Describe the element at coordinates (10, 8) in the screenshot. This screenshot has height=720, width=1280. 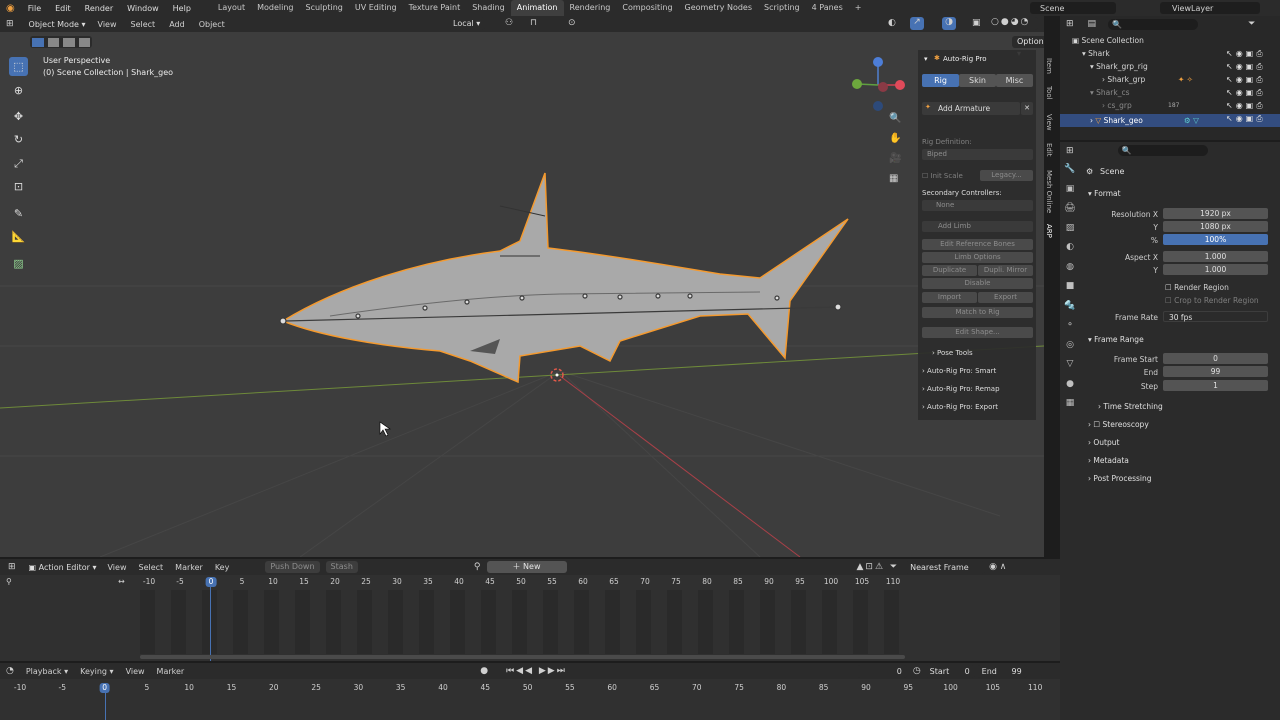
I see `blender-logo-icon: ◉` at that location.